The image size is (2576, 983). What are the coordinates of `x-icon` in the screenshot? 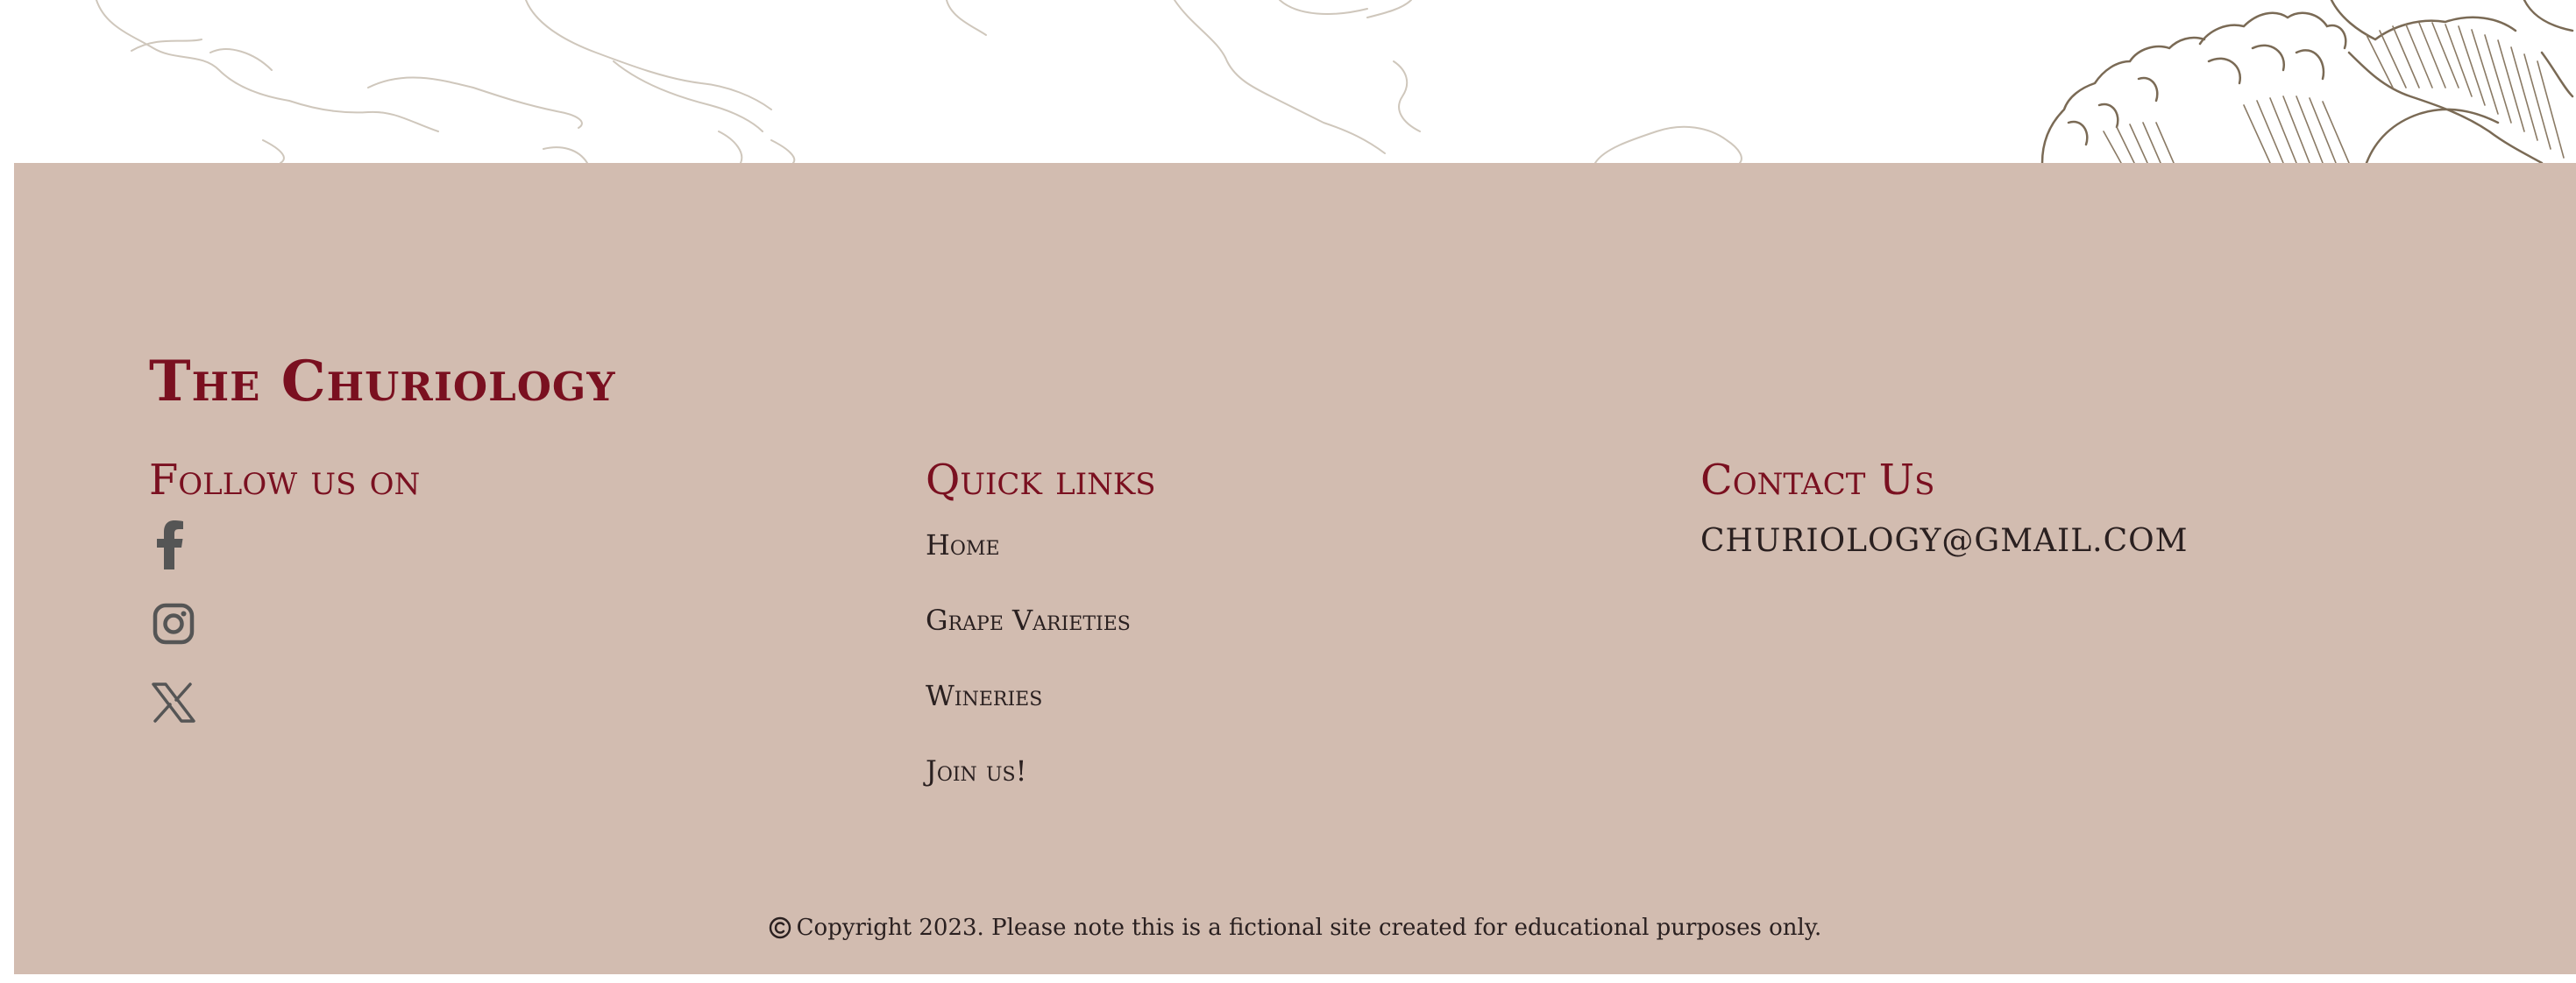 It's located at (173, 702).